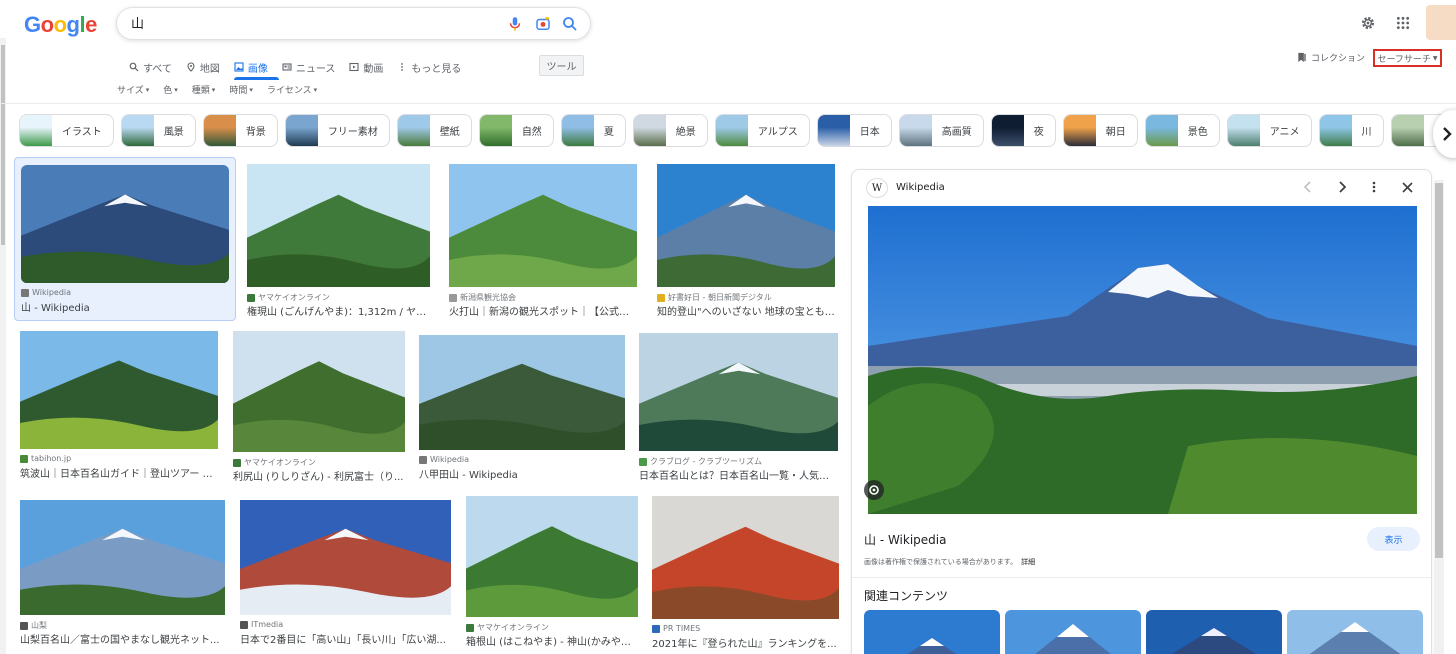 The height and width of the screenshot is (654, 1456). I want to click on panel-source-name: Wikipedia, so click(920, 187).